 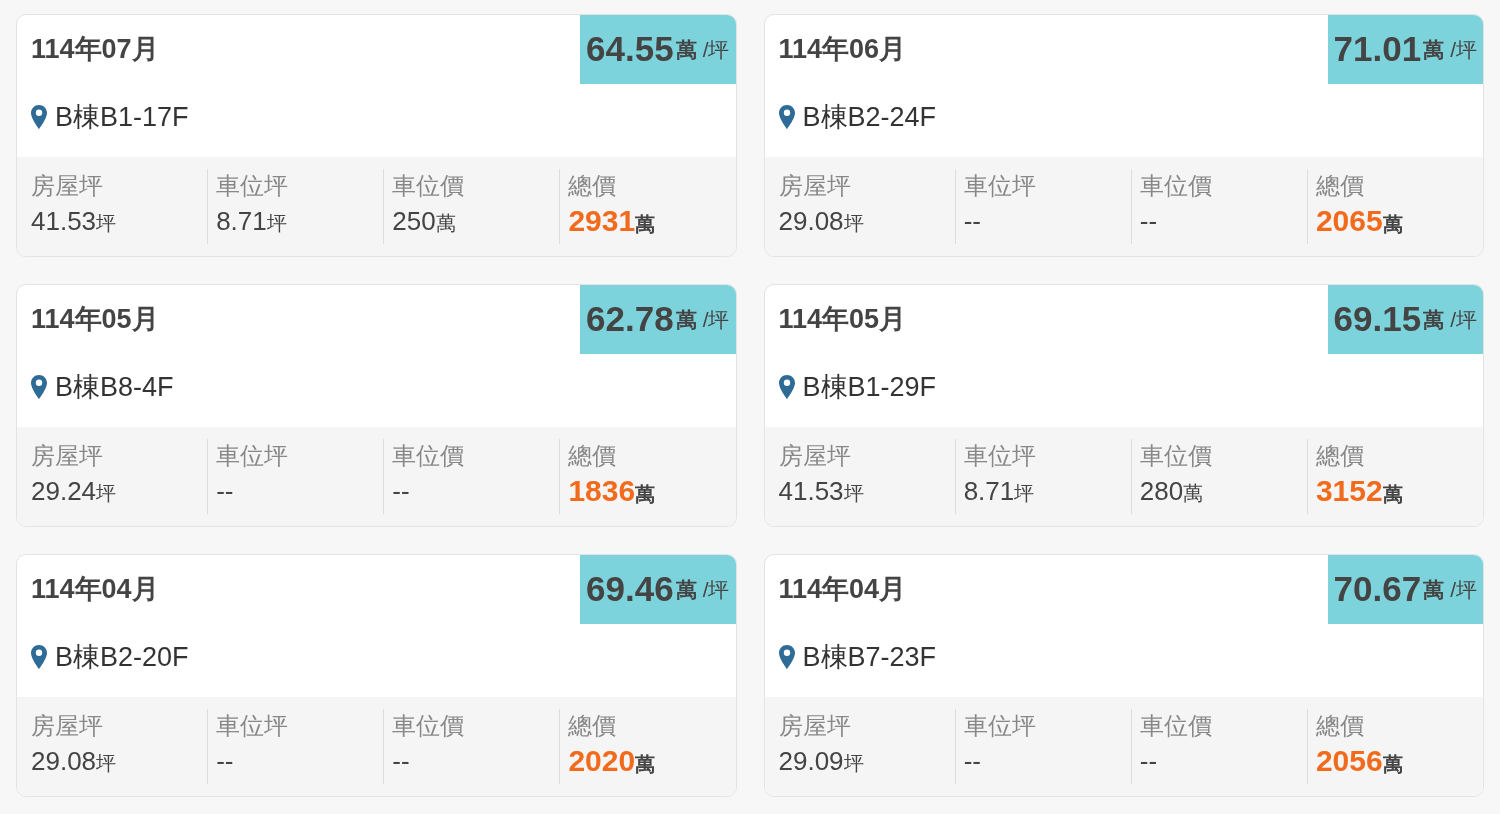 I want to click on stat-value: 2065萬, so click(x=1359, y=221).